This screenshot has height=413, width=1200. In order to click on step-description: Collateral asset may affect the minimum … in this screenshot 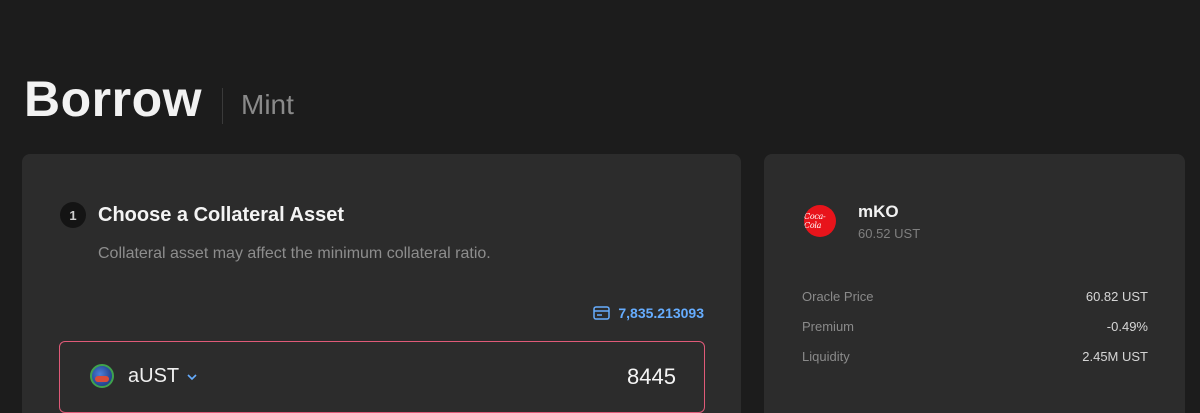, I will do `click(294, 253)`.